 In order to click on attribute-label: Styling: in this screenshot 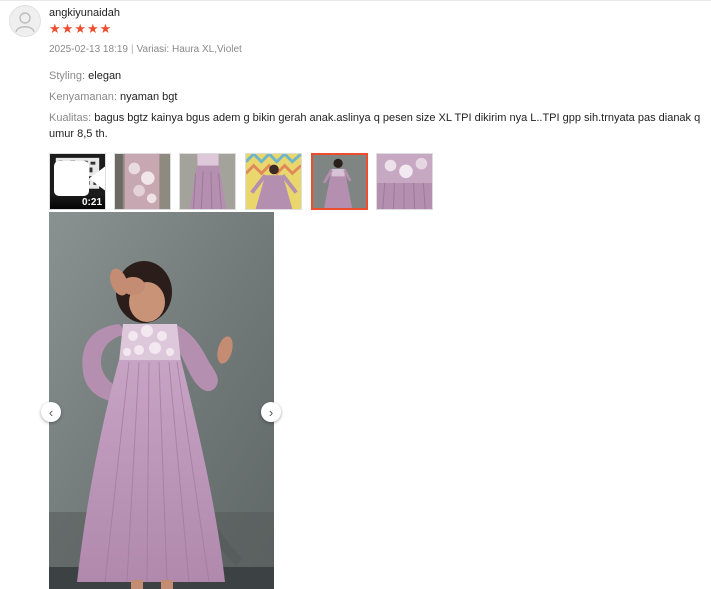, I will do `click(67, 76)`.